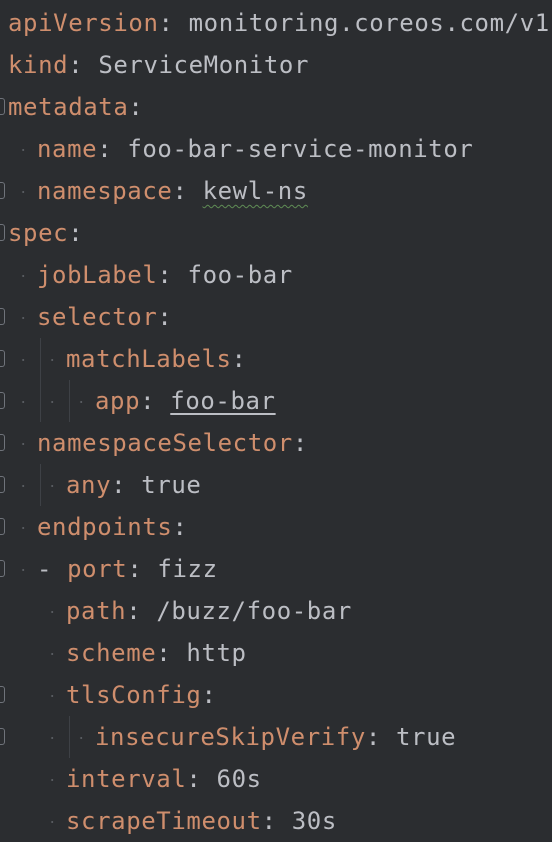  I want to click on yaml-key: kind, so click(38, 65).